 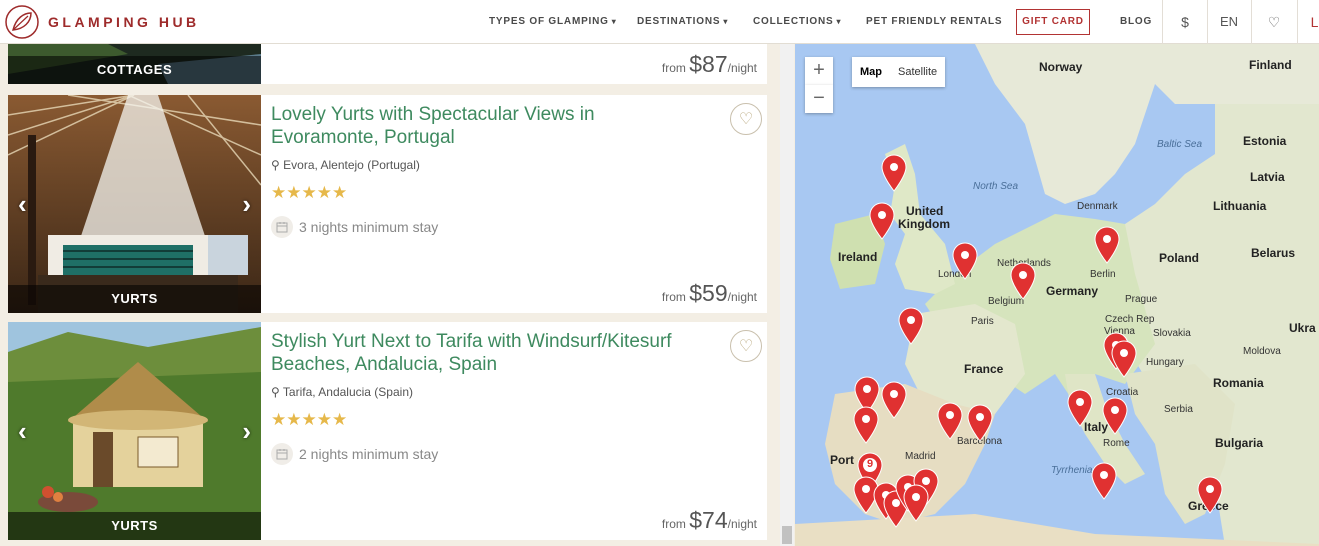 What do you see at coordinates (1136, 22) in the screenshot?
I see `nav-blog: BLOG` at bounding box center [1136, 22].